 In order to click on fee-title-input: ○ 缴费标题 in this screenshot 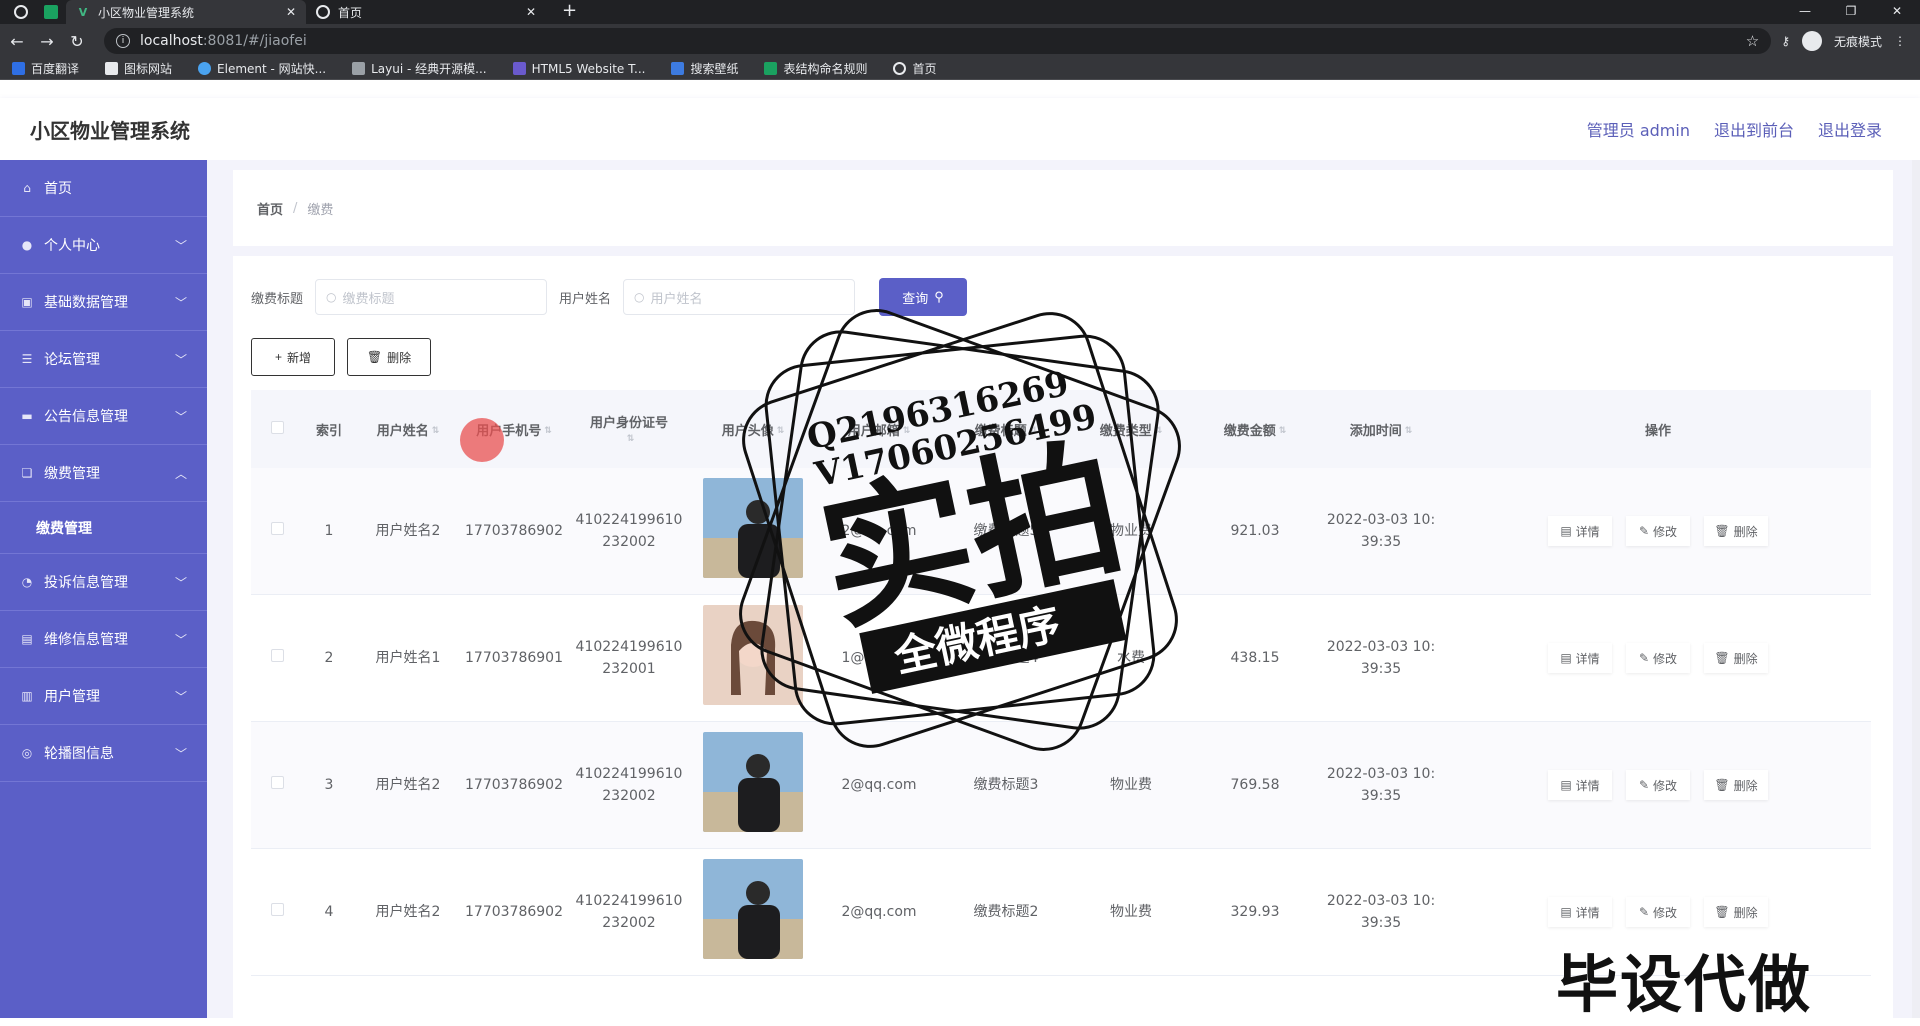, I will do `click(431, 297)`.